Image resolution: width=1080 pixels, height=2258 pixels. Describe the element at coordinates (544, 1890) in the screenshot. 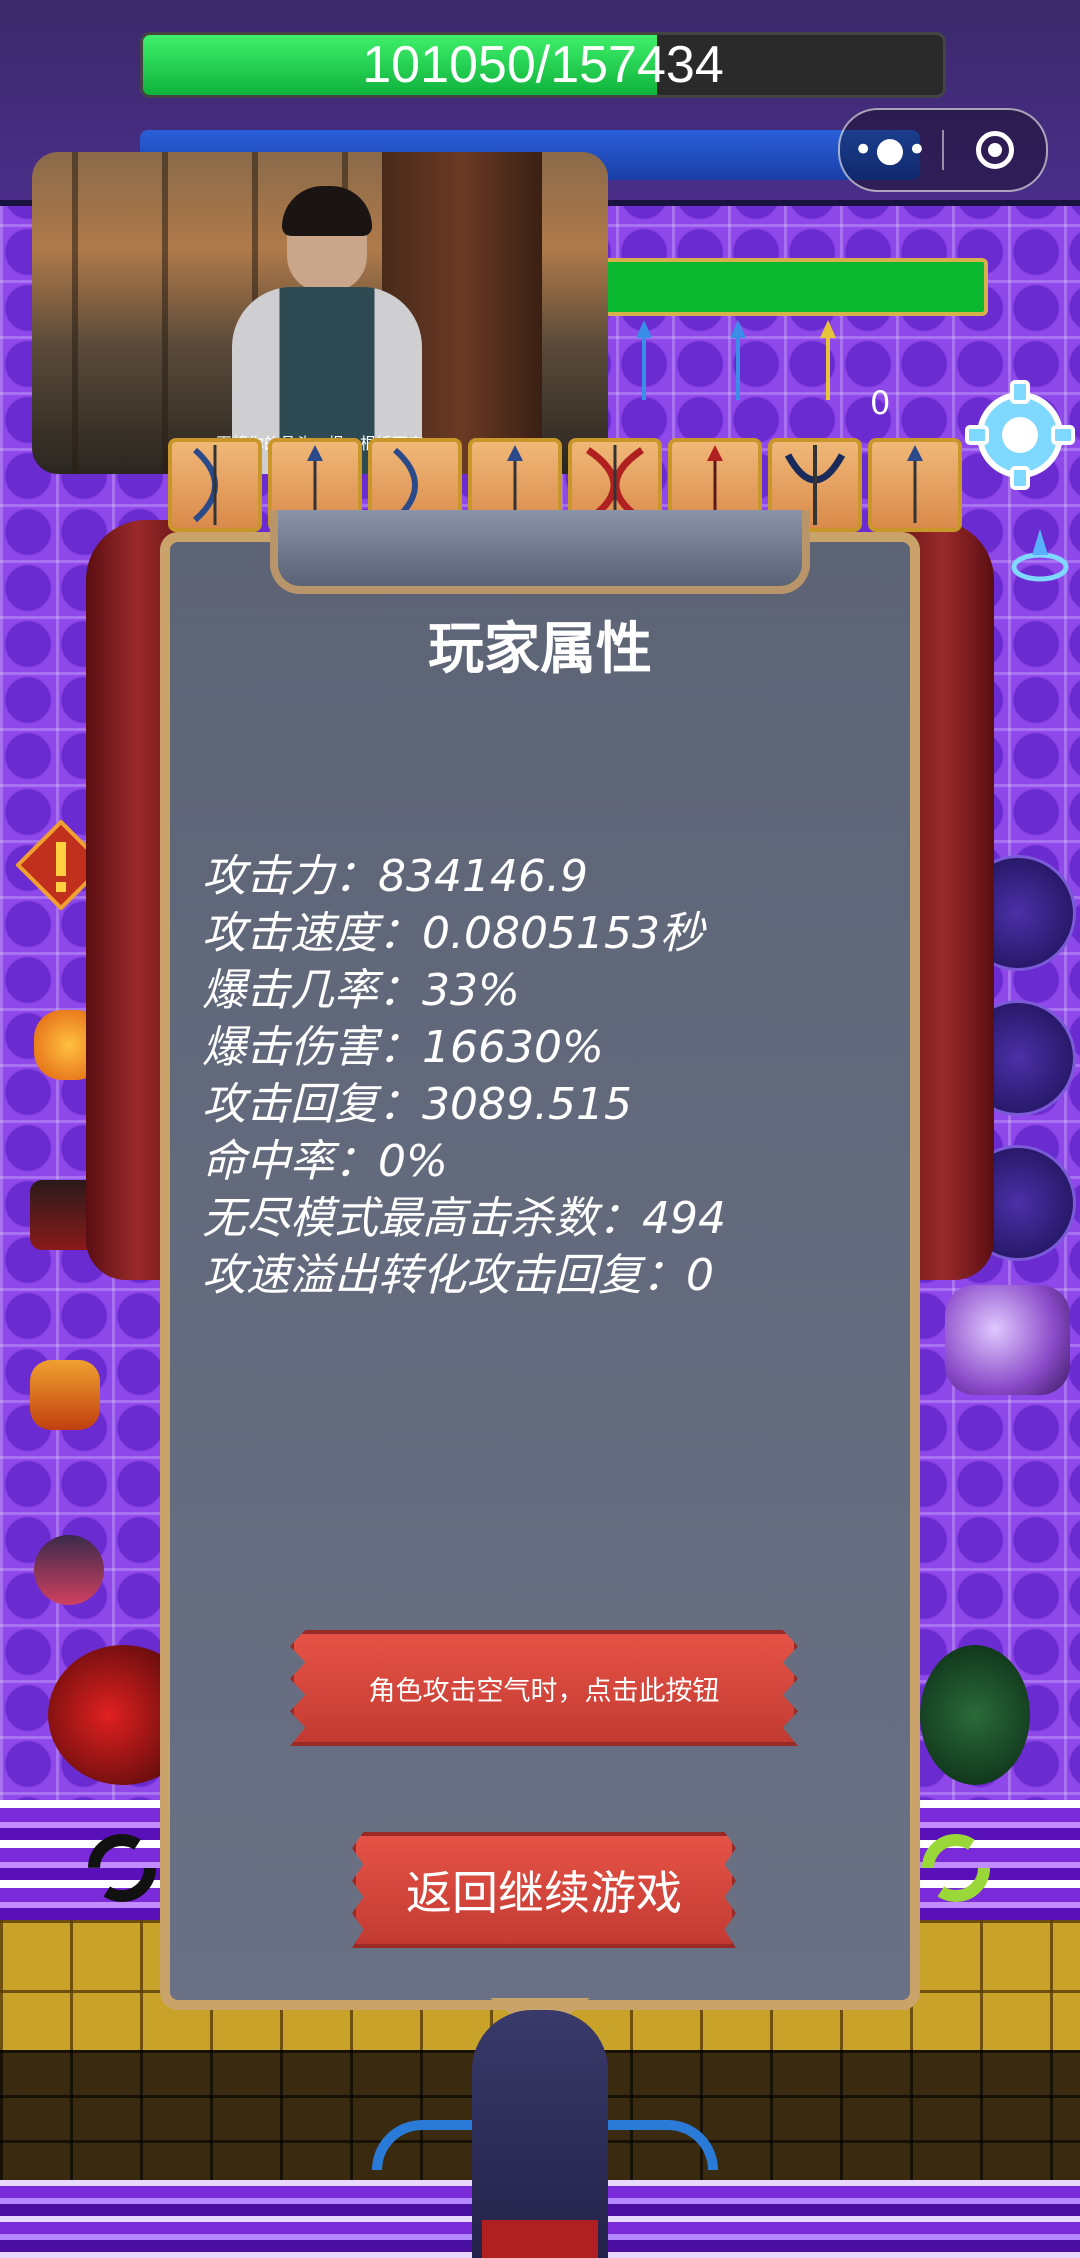

I see `resume-game-button: 返回继续游戏` at that location.